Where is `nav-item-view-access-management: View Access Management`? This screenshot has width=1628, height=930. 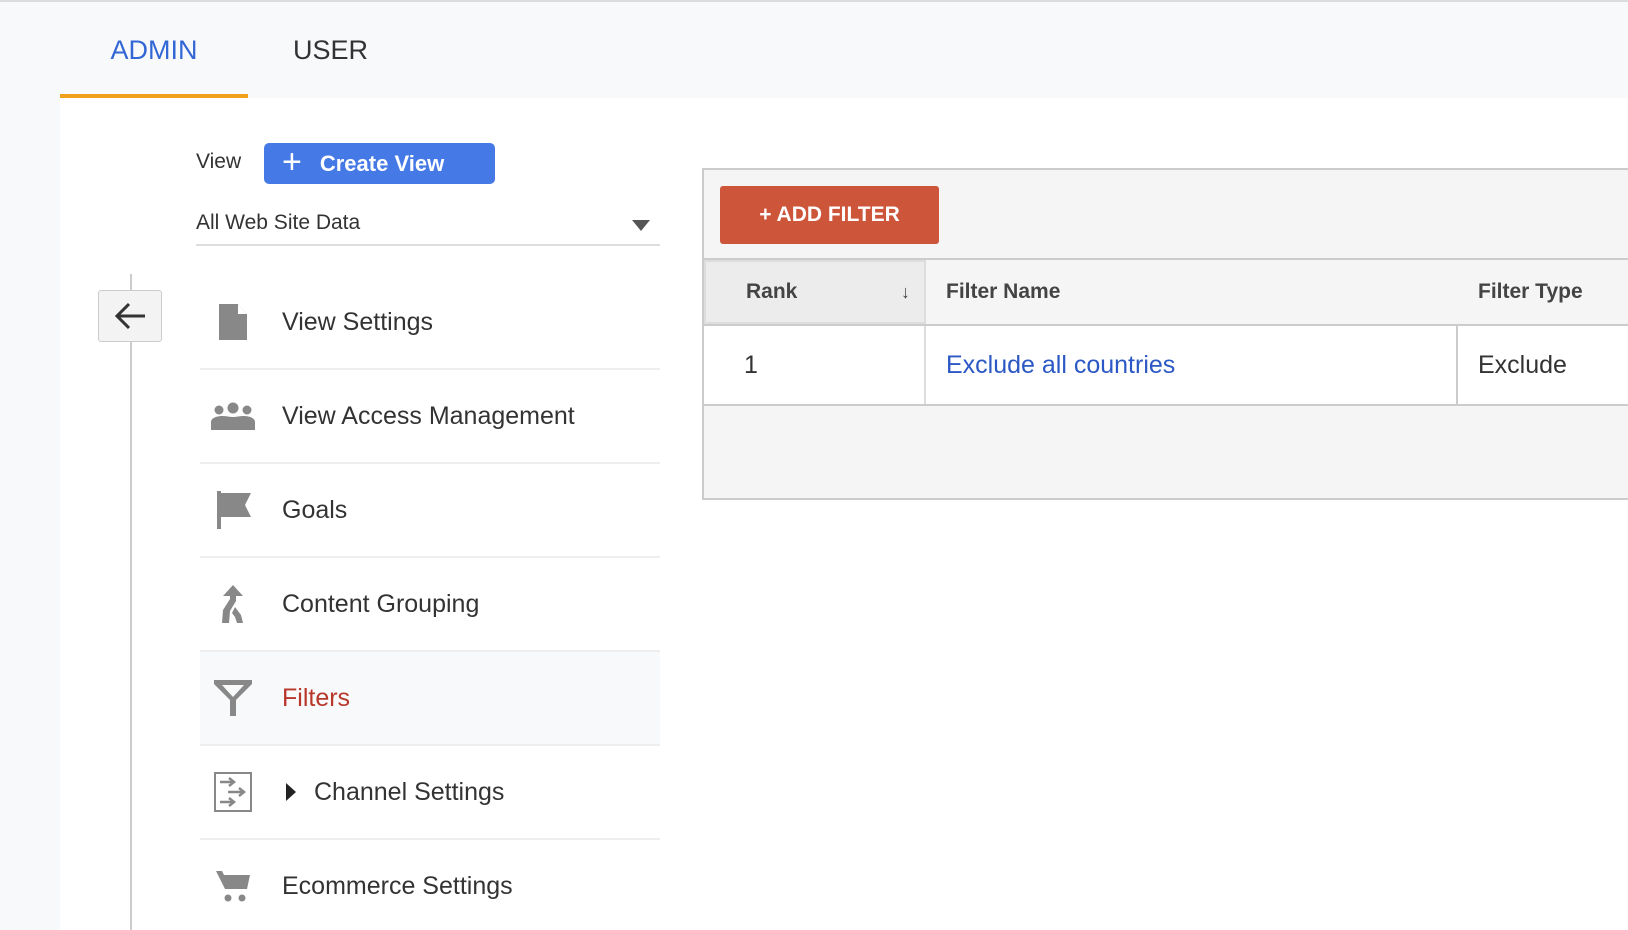
nav-item-view-access-management: View Access Management is located at coordinates (430, 417).